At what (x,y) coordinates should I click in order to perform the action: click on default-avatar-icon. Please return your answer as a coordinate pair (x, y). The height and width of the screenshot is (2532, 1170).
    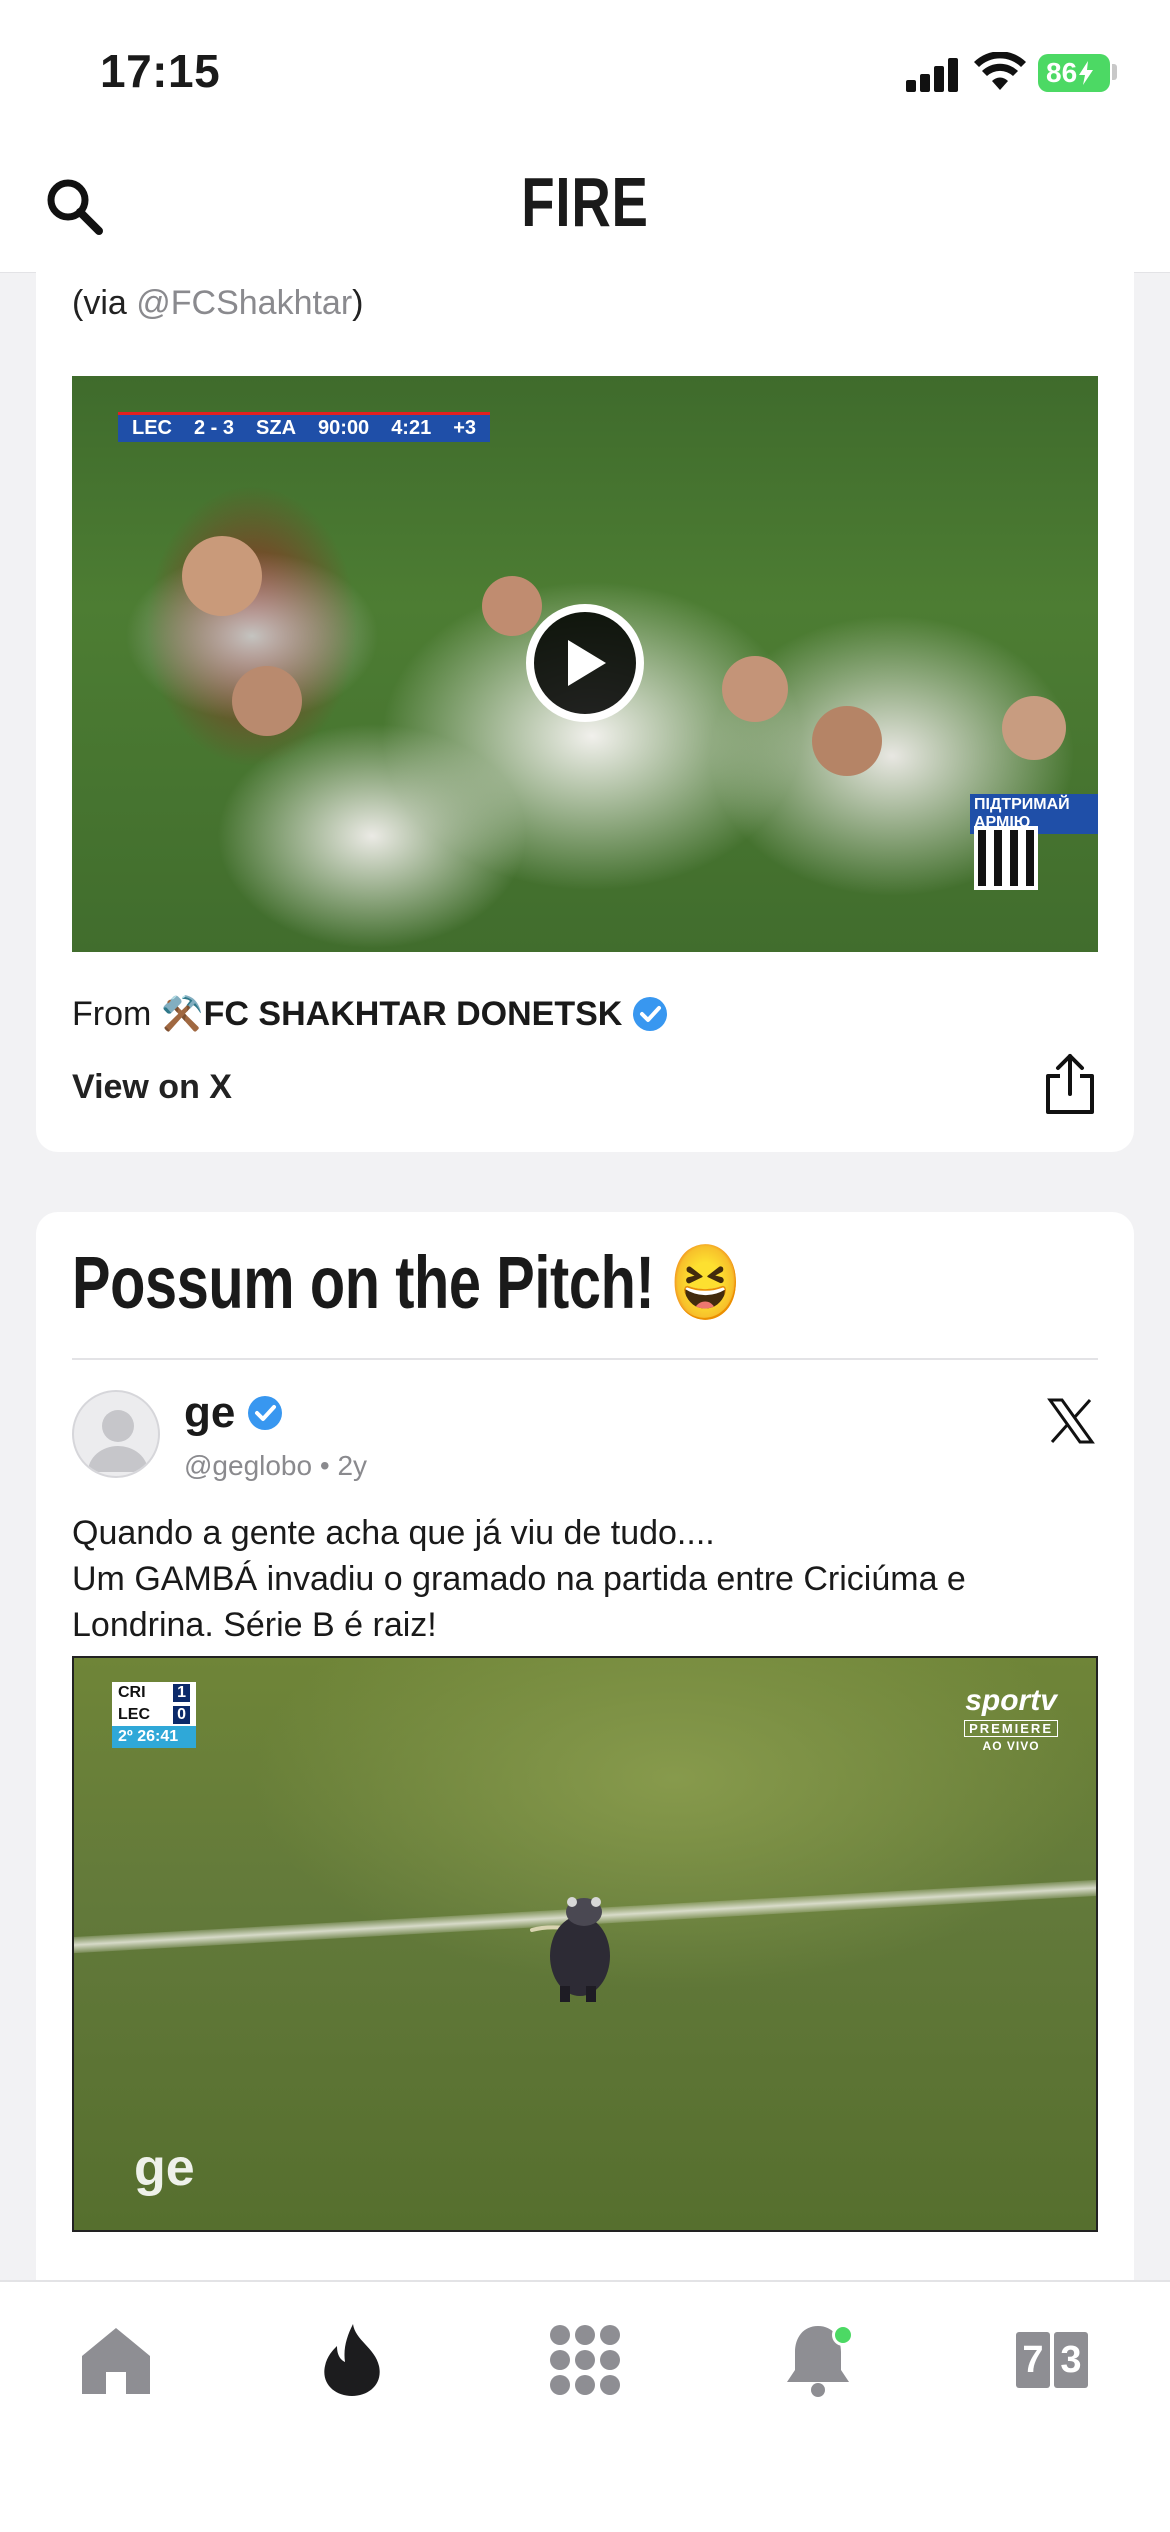
    Looking at the image, I should click on (118, 1441).